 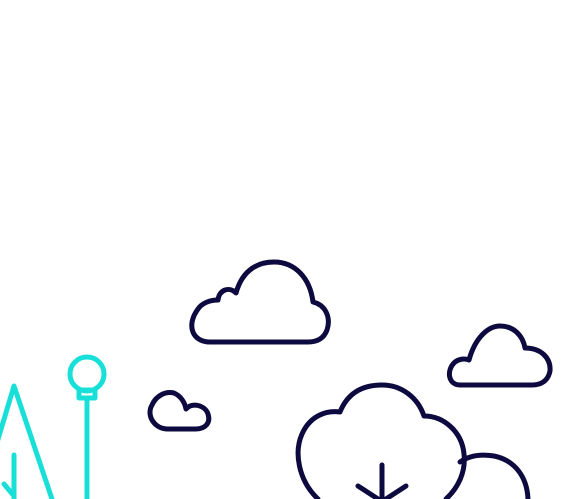 I want to click on cloud-large-icon, so click(x=260, y=302).